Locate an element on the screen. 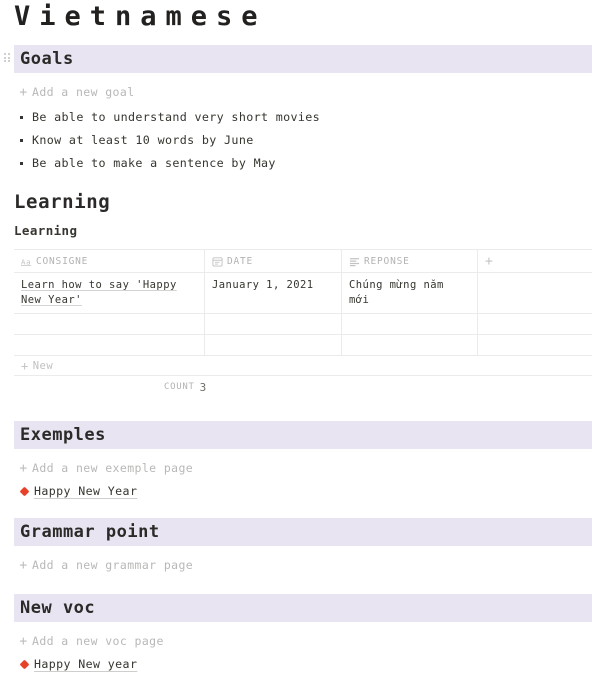 The image size is (592, 678). section-title-grammar-point: Grammar point is located at coordinates (90, 532).